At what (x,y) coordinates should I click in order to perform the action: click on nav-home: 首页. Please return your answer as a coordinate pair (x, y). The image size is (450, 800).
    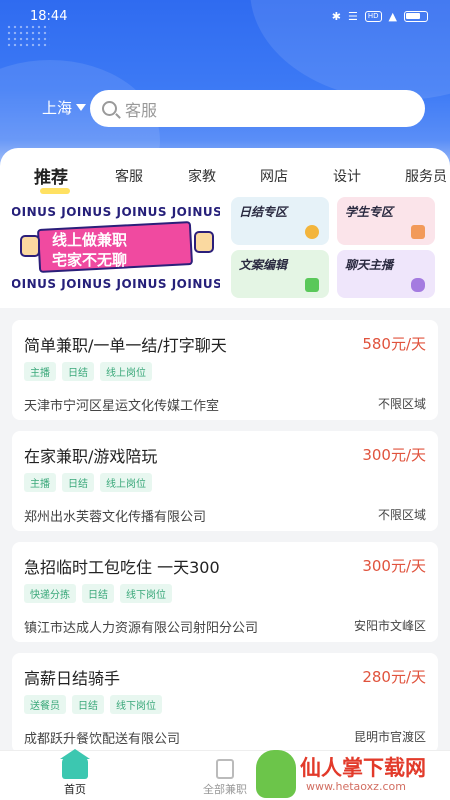
    Looking at the image, I should click on (75, 773).